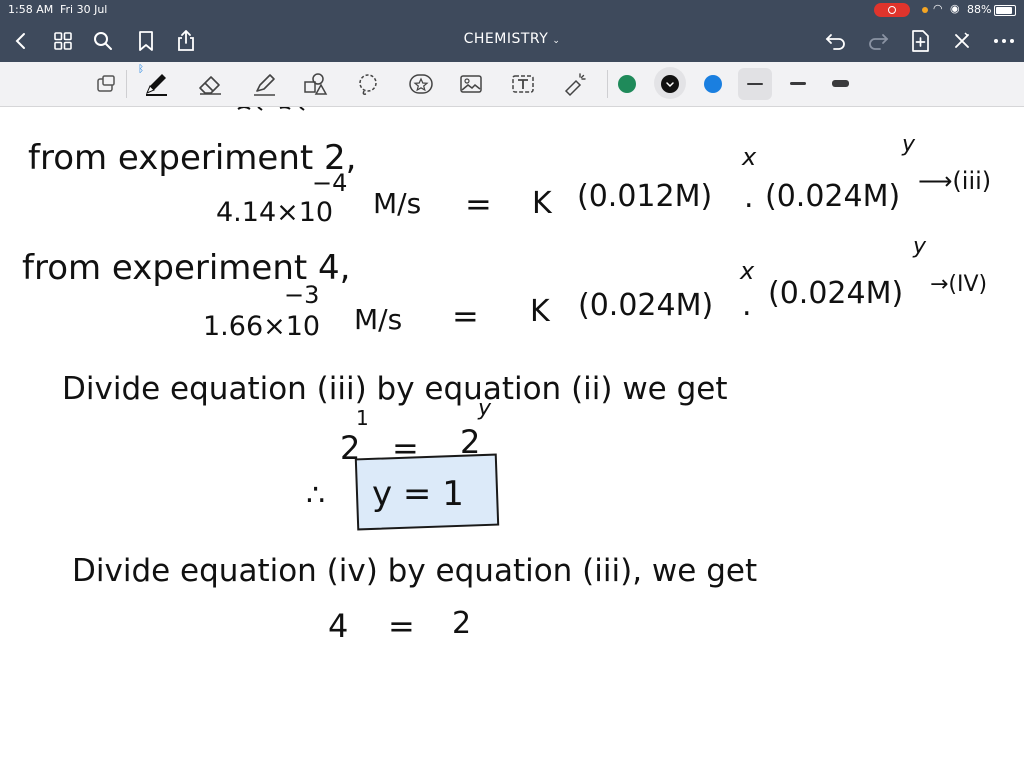 The width and height of the screenshot is (1024, 768). I want to click on color-swatch-blue, so click(713, 84).